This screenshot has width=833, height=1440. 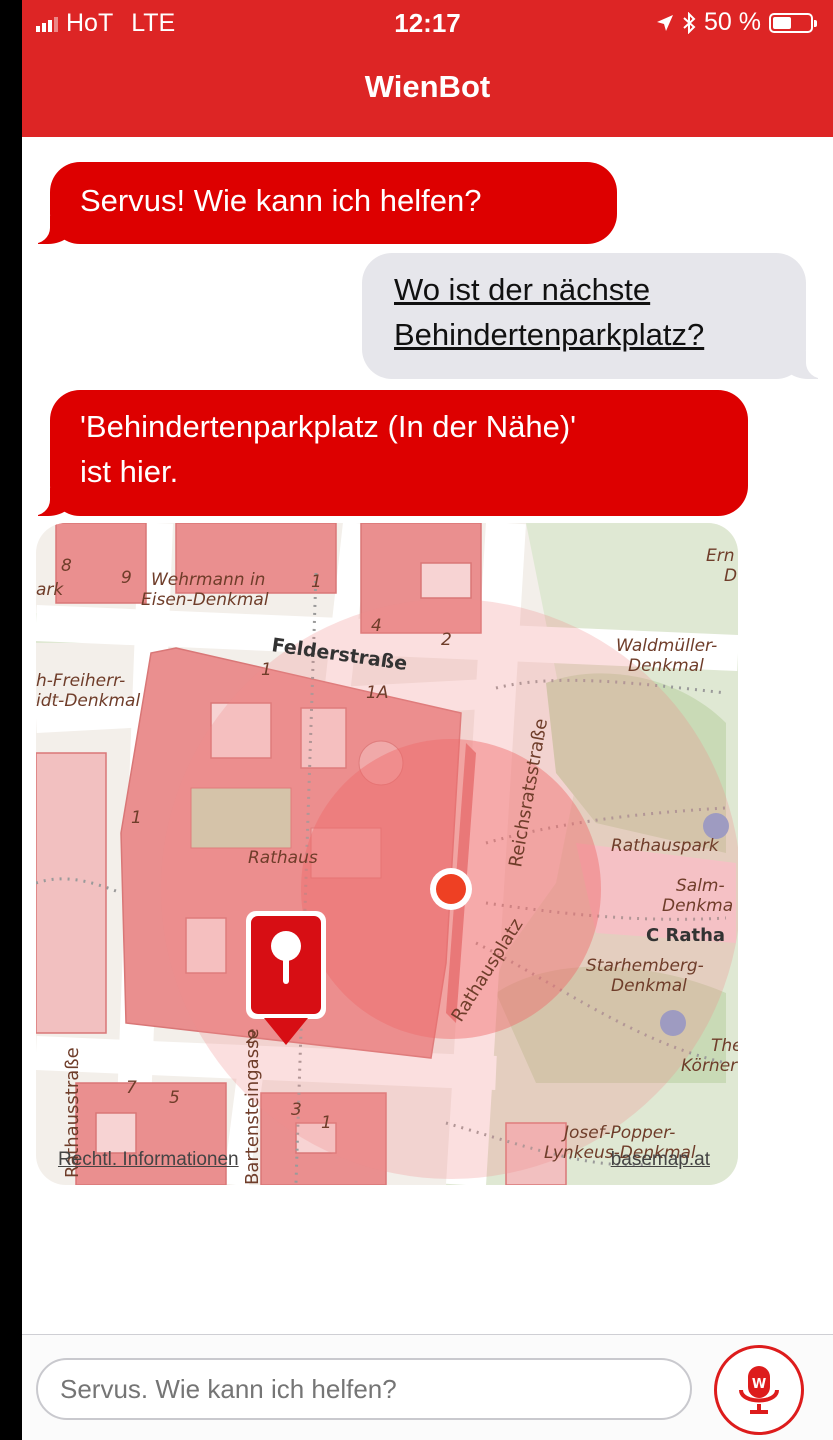 I want to click on street-label: C Ratha, so click(x=685, y=935).